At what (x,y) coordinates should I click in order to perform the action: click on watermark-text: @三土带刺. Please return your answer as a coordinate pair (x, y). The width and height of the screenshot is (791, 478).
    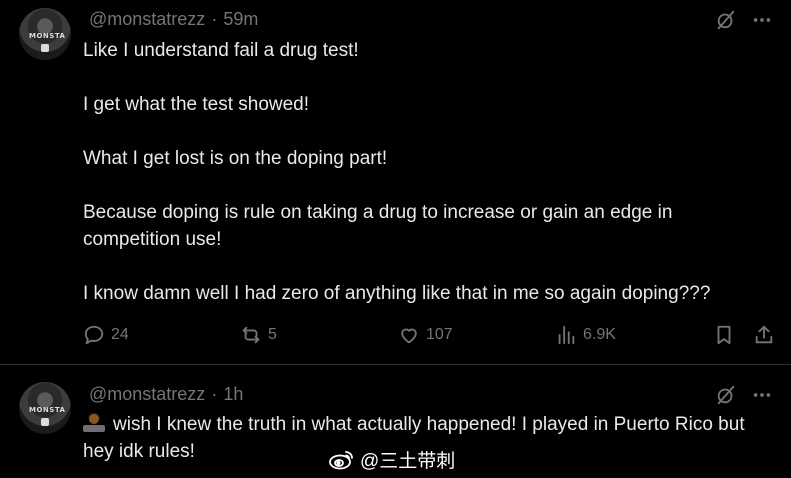
    Looking at the image, I should click on (408, 461).